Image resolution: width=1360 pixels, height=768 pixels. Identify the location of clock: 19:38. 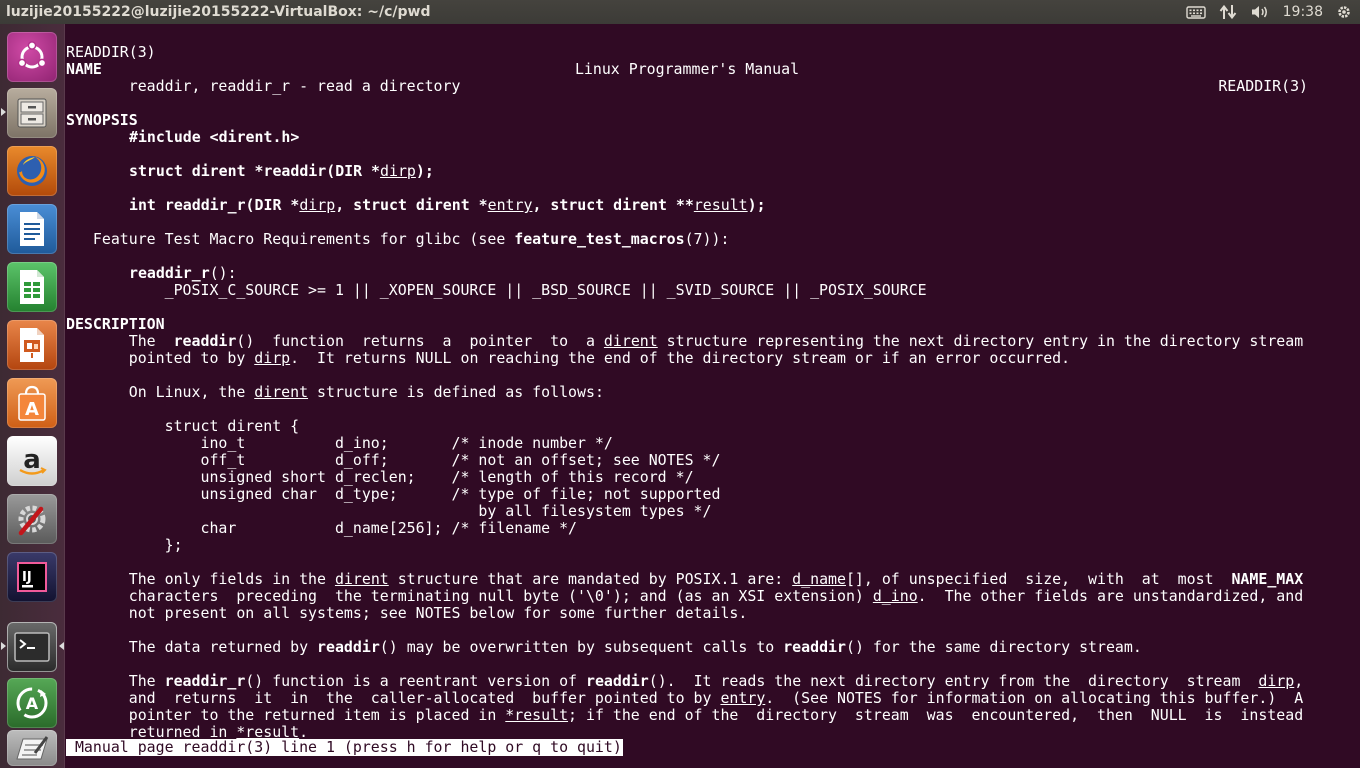
(1303, 12).